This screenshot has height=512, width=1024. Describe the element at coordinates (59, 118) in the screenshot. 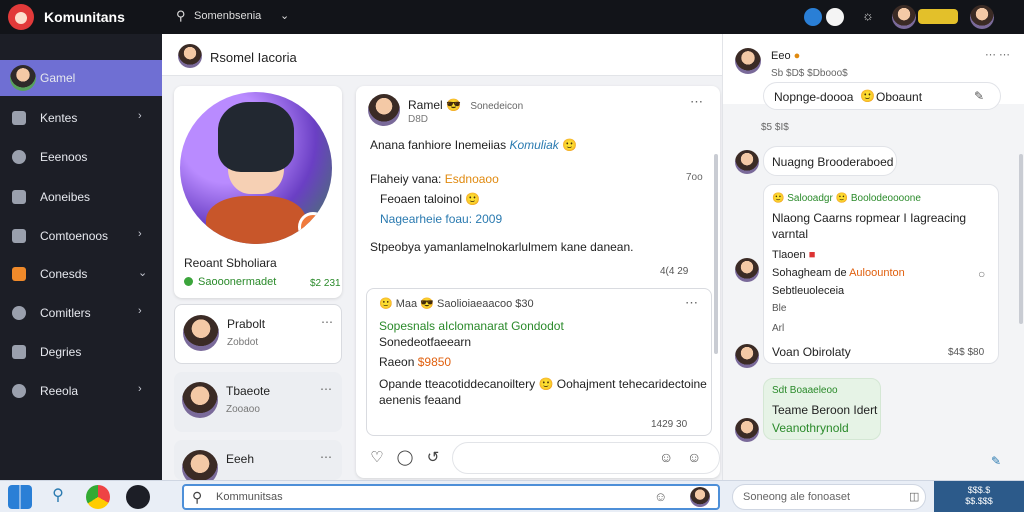

I see `sidebar-item-label: Kentes` at that location.